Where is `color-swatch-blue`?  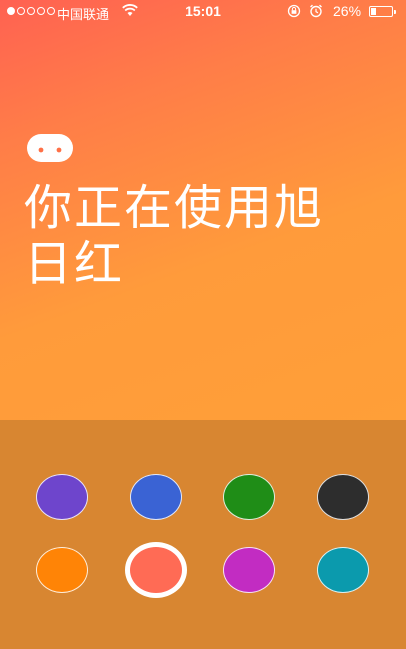 color-swatch-blue is located at coordinates (156, 497).